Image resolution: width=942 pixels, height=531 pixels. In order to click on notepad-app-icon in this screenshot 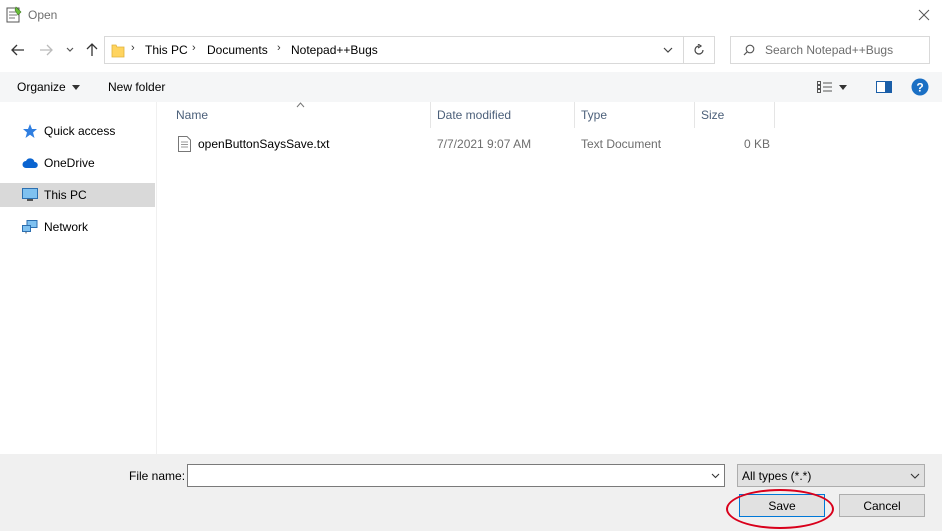, I will do `click(14, 14)`.